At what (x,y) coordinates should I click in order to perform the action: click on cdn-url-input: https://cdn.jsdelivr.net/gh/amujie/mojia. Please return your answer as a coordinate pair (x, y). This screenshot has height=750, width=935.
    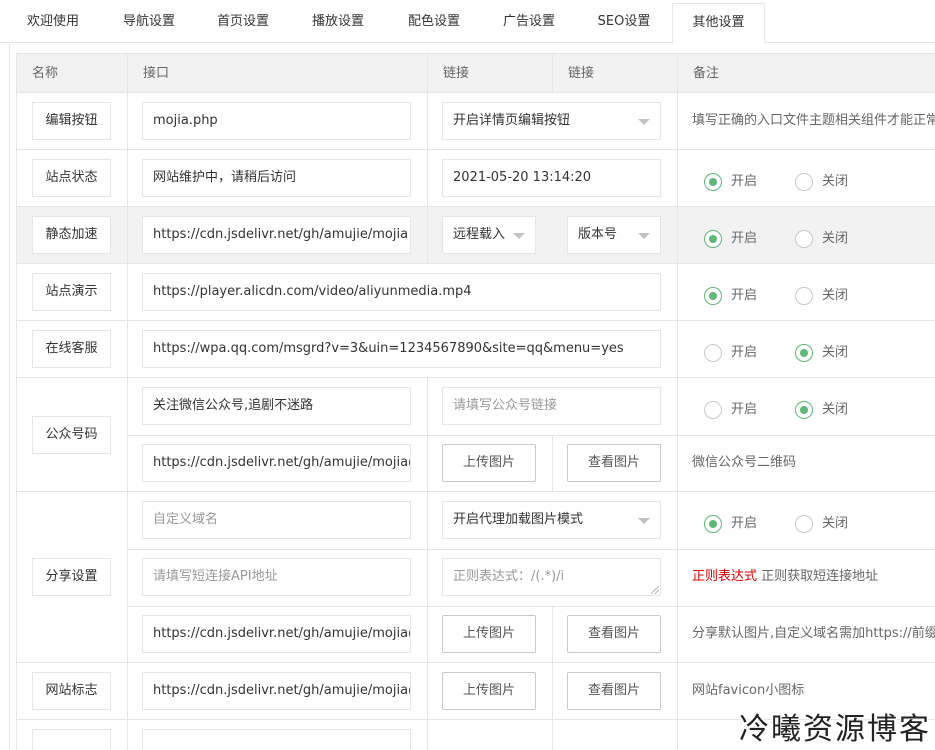
    Looking at the image, I should click on (276, 235).